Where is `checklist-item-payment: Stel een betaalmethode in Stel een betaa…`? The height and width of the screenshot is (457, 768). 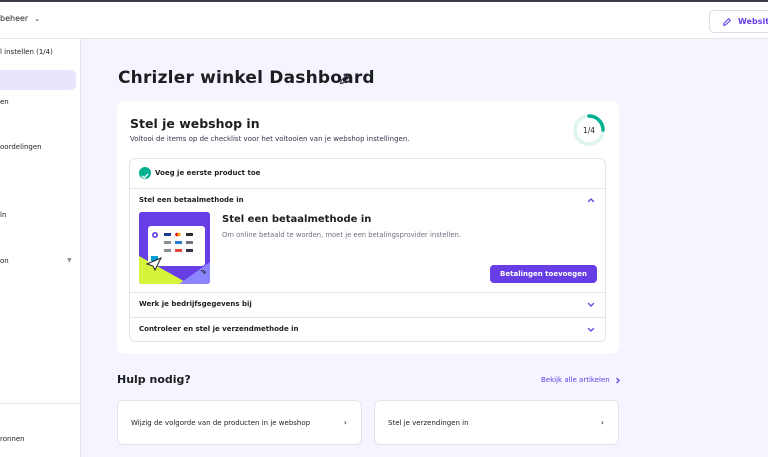
checklist-item-payment: Stel een betaalmethode in Stel een betaa… is located at coordinates (367, 241).